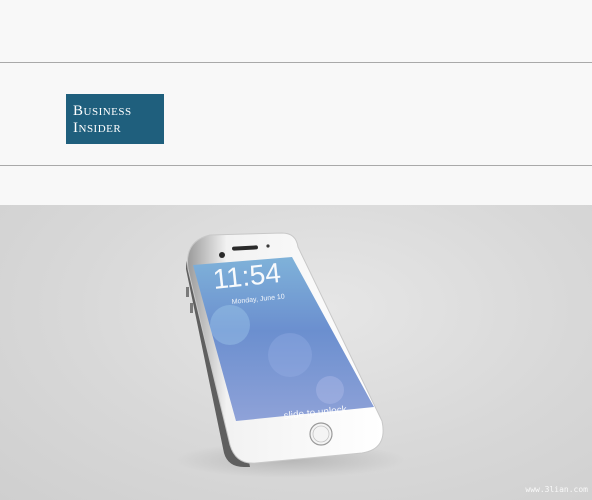  Describe the element at coordinates (556, 489) in the screenshot. I see `watermark: www.3lian.com` at that location.